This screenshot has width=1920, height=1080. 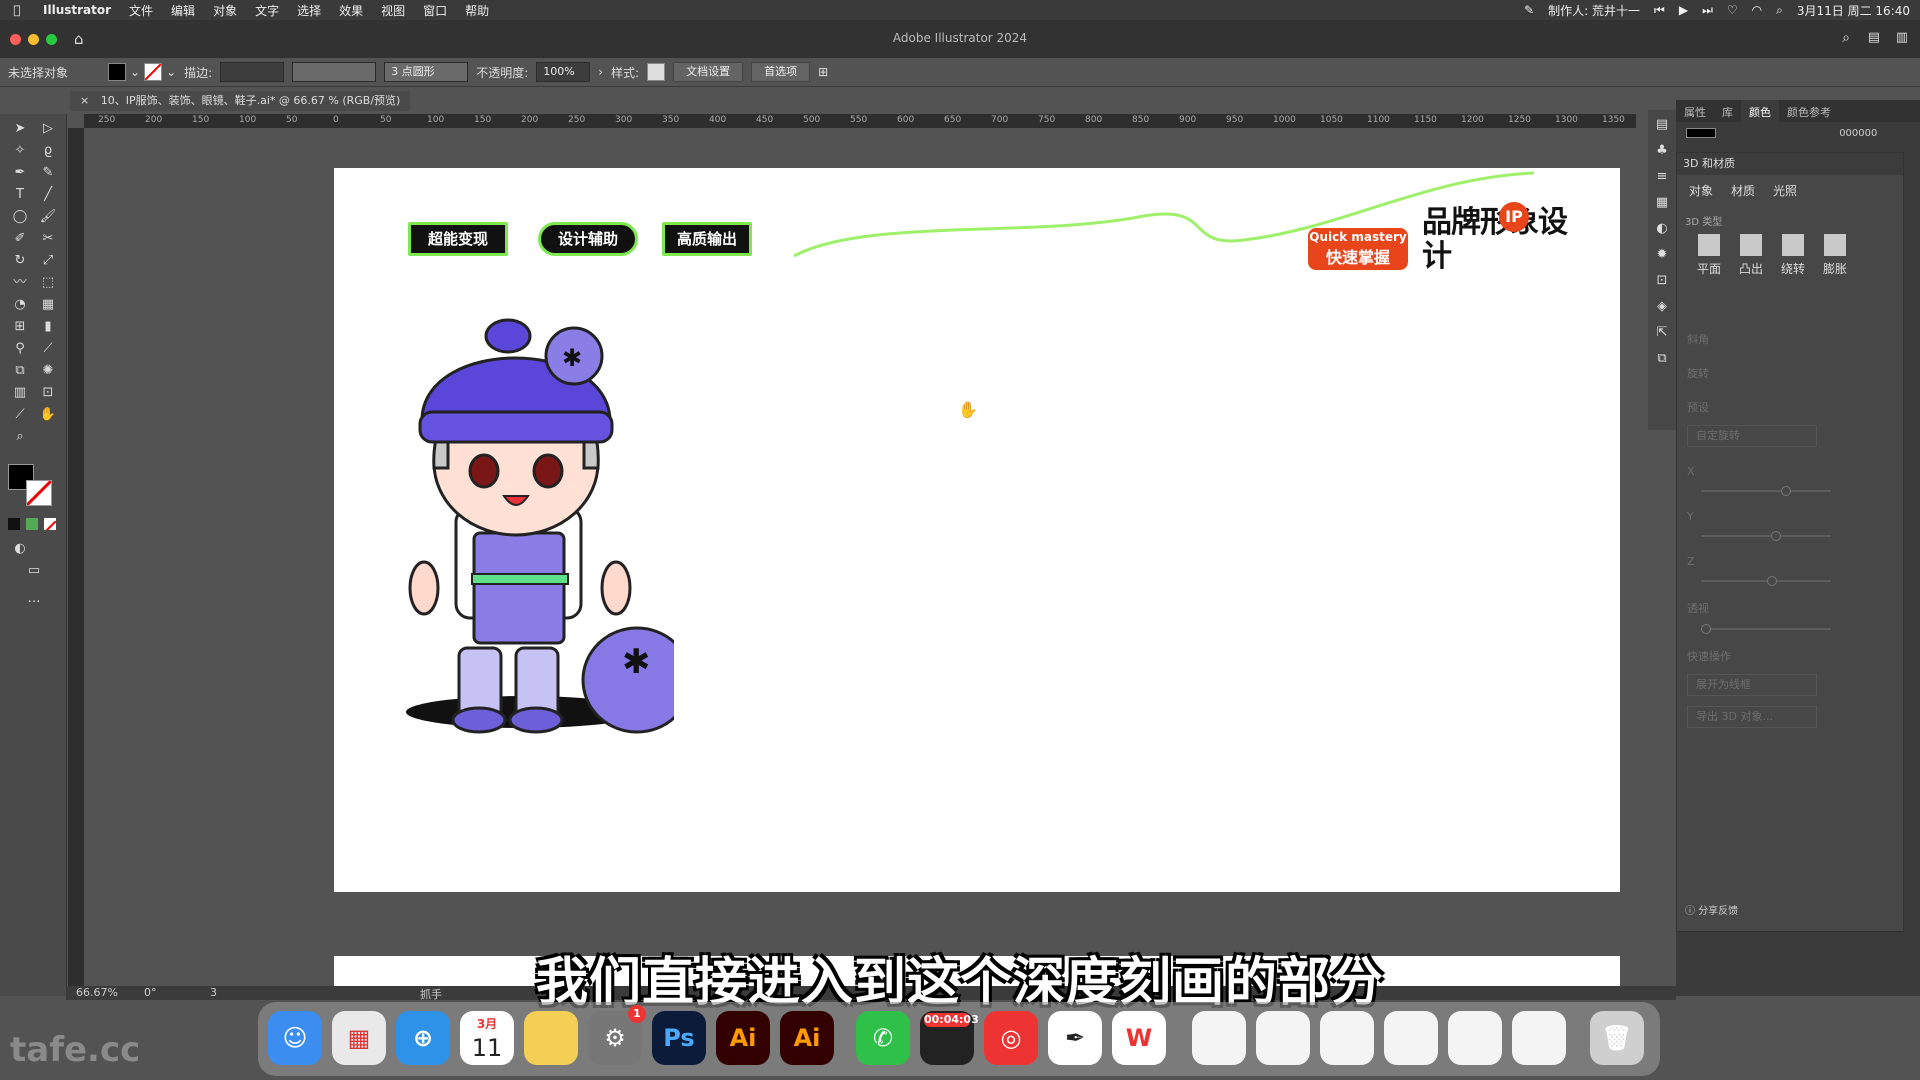 I want to click on notes-icon, so click(x=551, y=1038).